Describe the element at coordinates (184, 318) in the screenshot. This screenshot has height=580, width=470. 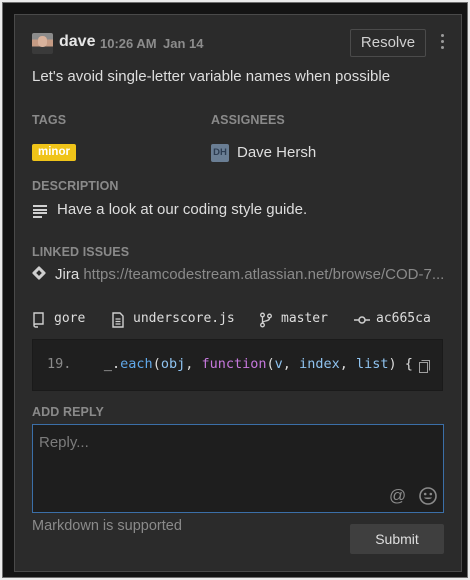
I see `file-name: underscore.js` at that location.